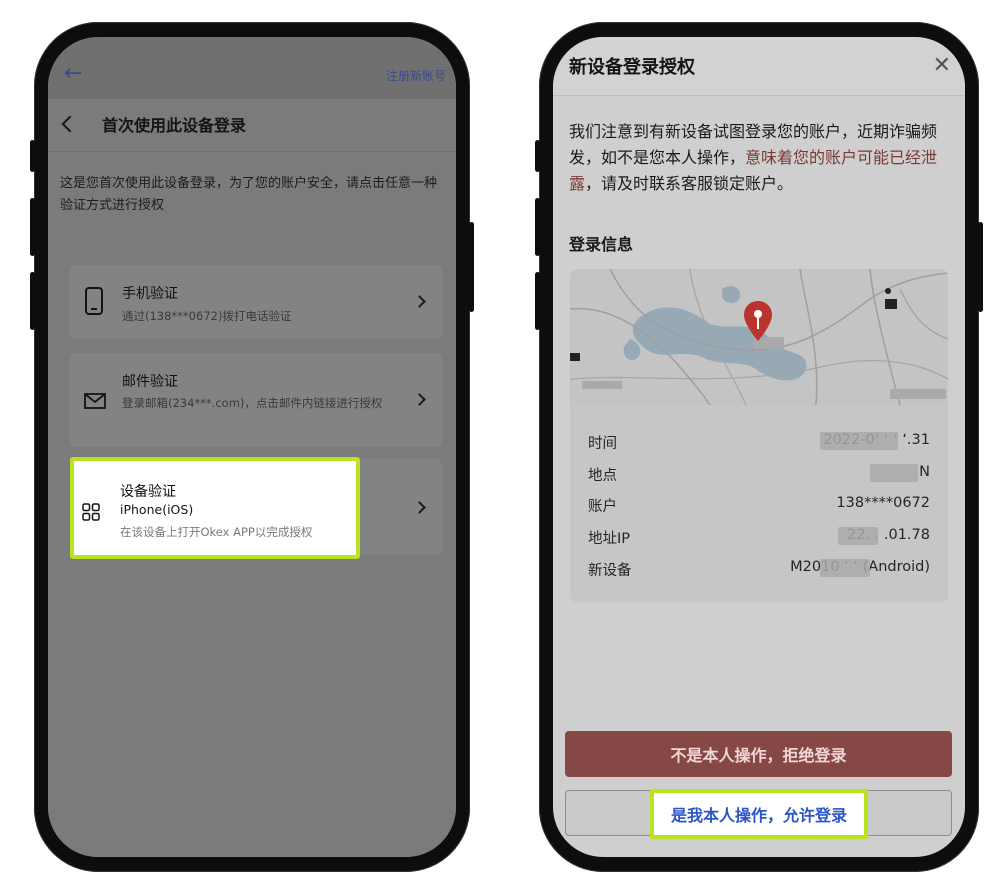  What do you see at coordinates (148, 492) in the screenshot?
I see `option-title: 设备验证` at bounding box center [148, 492].